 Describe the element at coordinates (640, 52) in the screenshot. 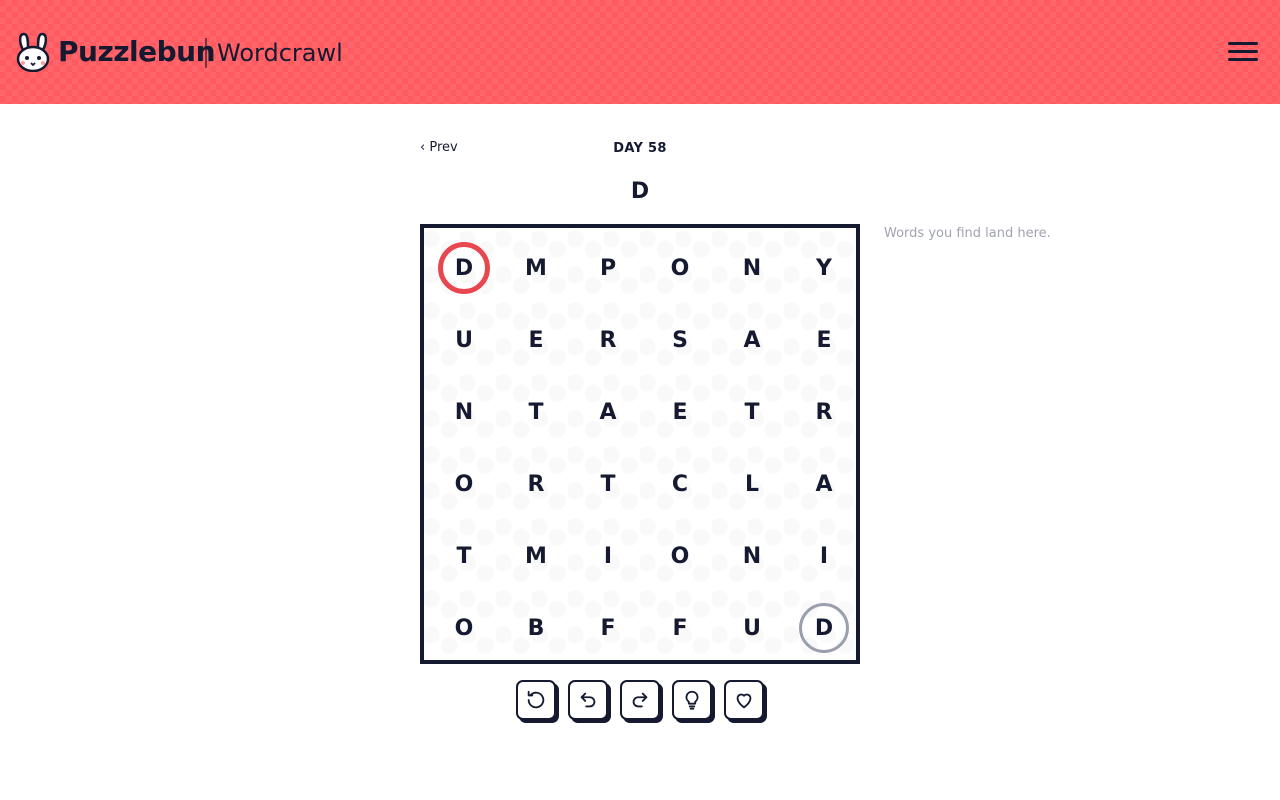

I see `site-header: Puzzlebun Wordcrawl` at that location.